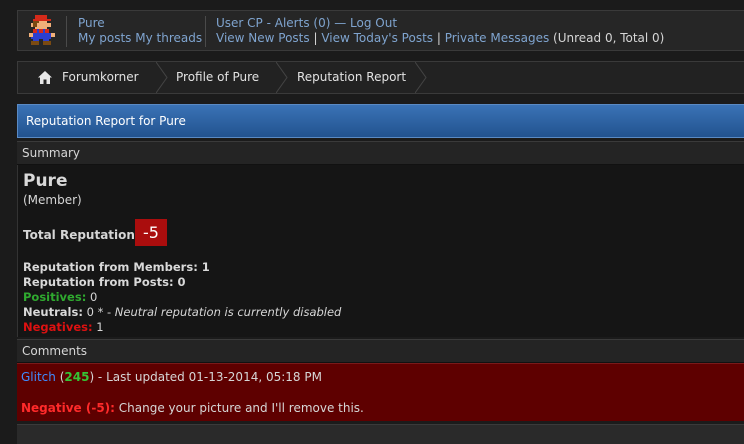 The width and height of the screenshot is (744, 444). Describe the element at coordinates (497, 38) in the screenshot. I see `private-messages-link: Private Messages` at that location.